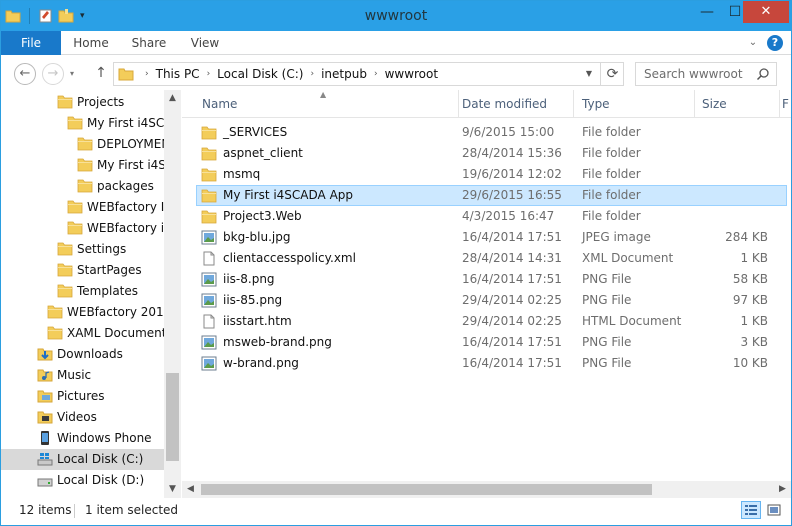 This screenshot has height=526, width=792. Describe the element at coordinates (104, 438) in the screenshot. I see `nav-item-label: Windows Phone` at that location.